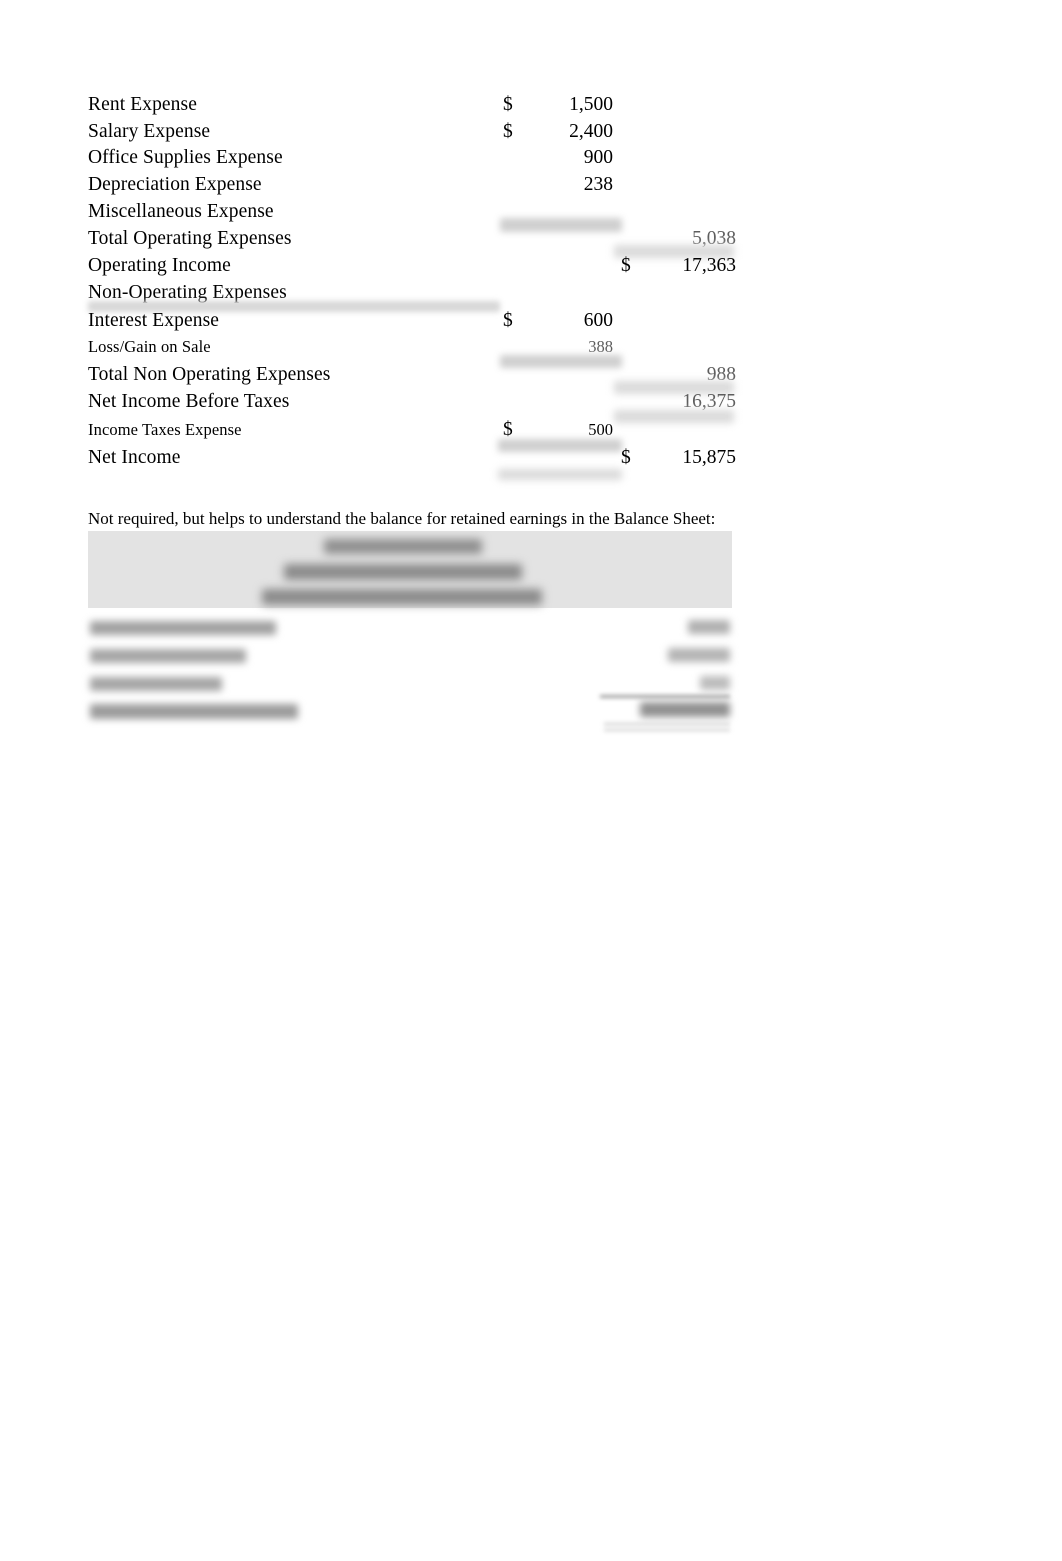 This screenshot has height=1561, width=1062. Describe the element at coordinates (418, 434) in the screenshot. I see `statement-row: Income Taxes Expense $ 500` at that location.